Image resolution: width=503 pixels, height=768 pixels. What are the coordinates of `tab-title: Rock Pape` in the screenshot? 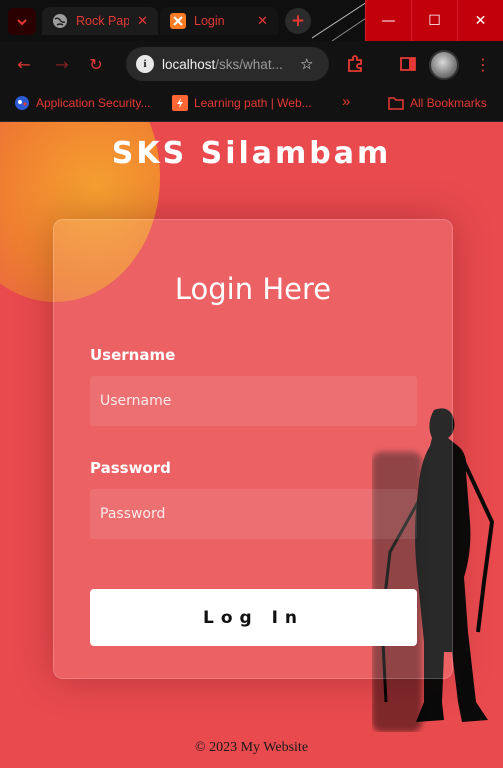 It's located at (103, 21).